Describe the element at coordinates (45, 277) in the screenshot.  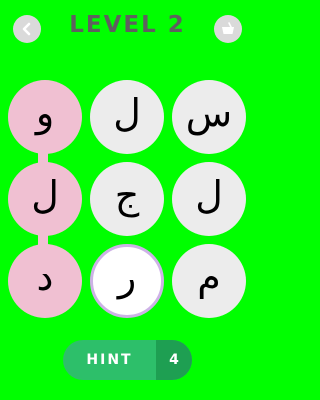
I see `tile-letter: د` at that location.